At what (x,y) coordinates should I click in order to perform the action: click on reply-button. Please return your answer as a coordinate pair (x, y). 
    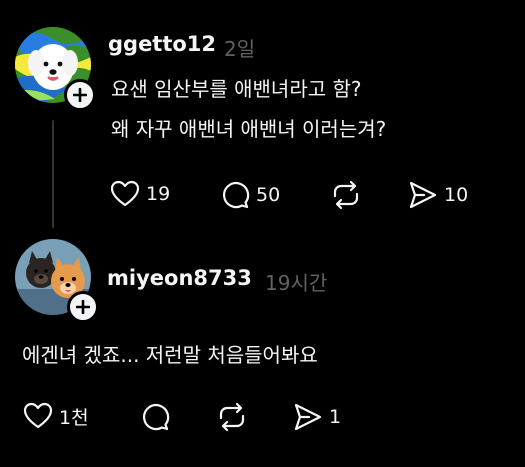
    Looking at the image, I should click on (155, 417).